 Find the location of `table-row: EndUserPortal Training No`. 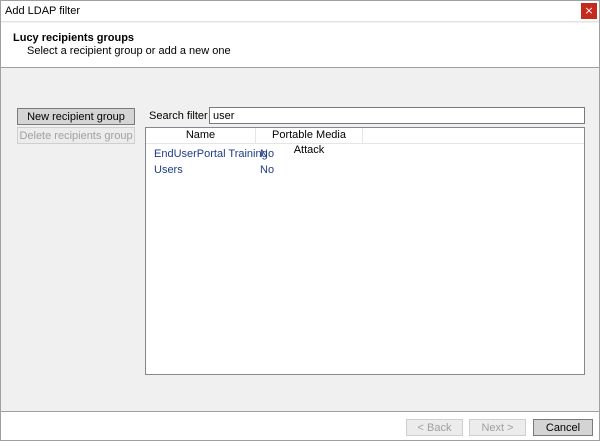

table-row: EndUserPortal Training No is located at coordinates (365, 154).